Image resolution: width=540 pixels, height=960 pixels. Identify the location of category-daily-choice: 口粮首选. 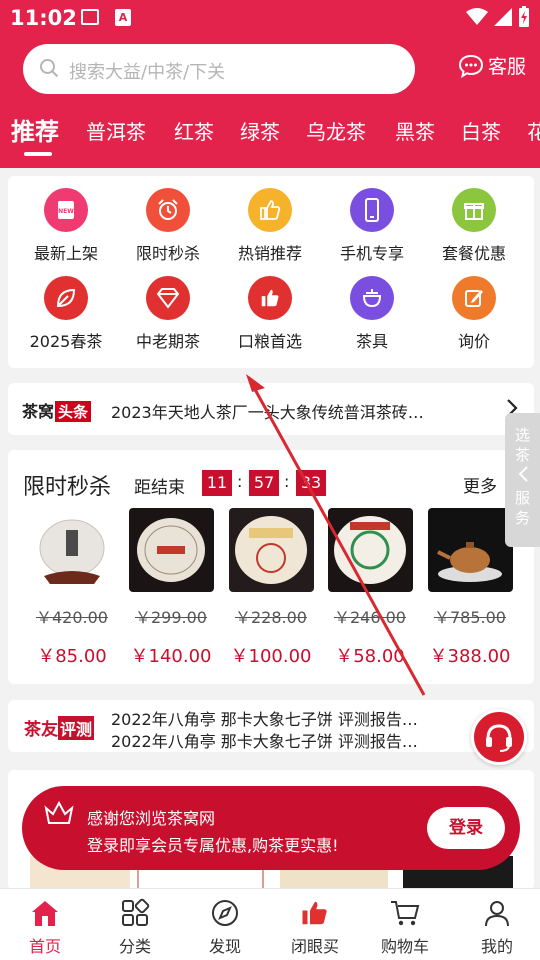
(270, 314).